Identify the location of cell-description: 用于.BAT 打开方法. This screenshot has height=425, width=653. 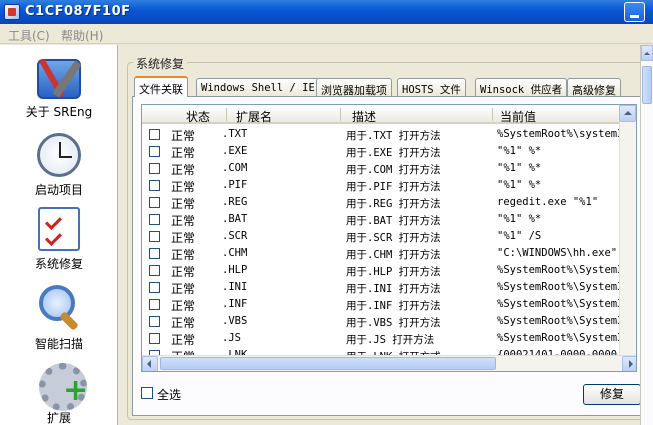
(393, 221).